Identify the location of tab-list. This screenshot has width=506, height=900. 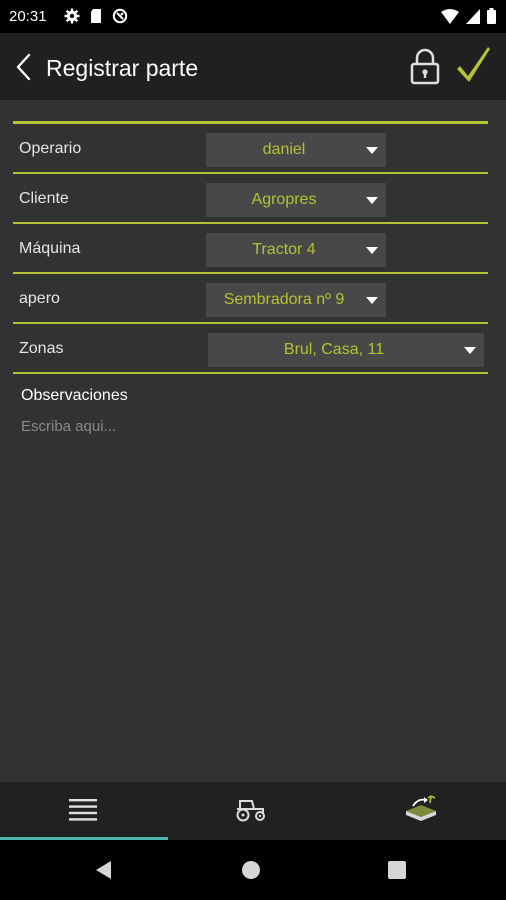
(84, 811).